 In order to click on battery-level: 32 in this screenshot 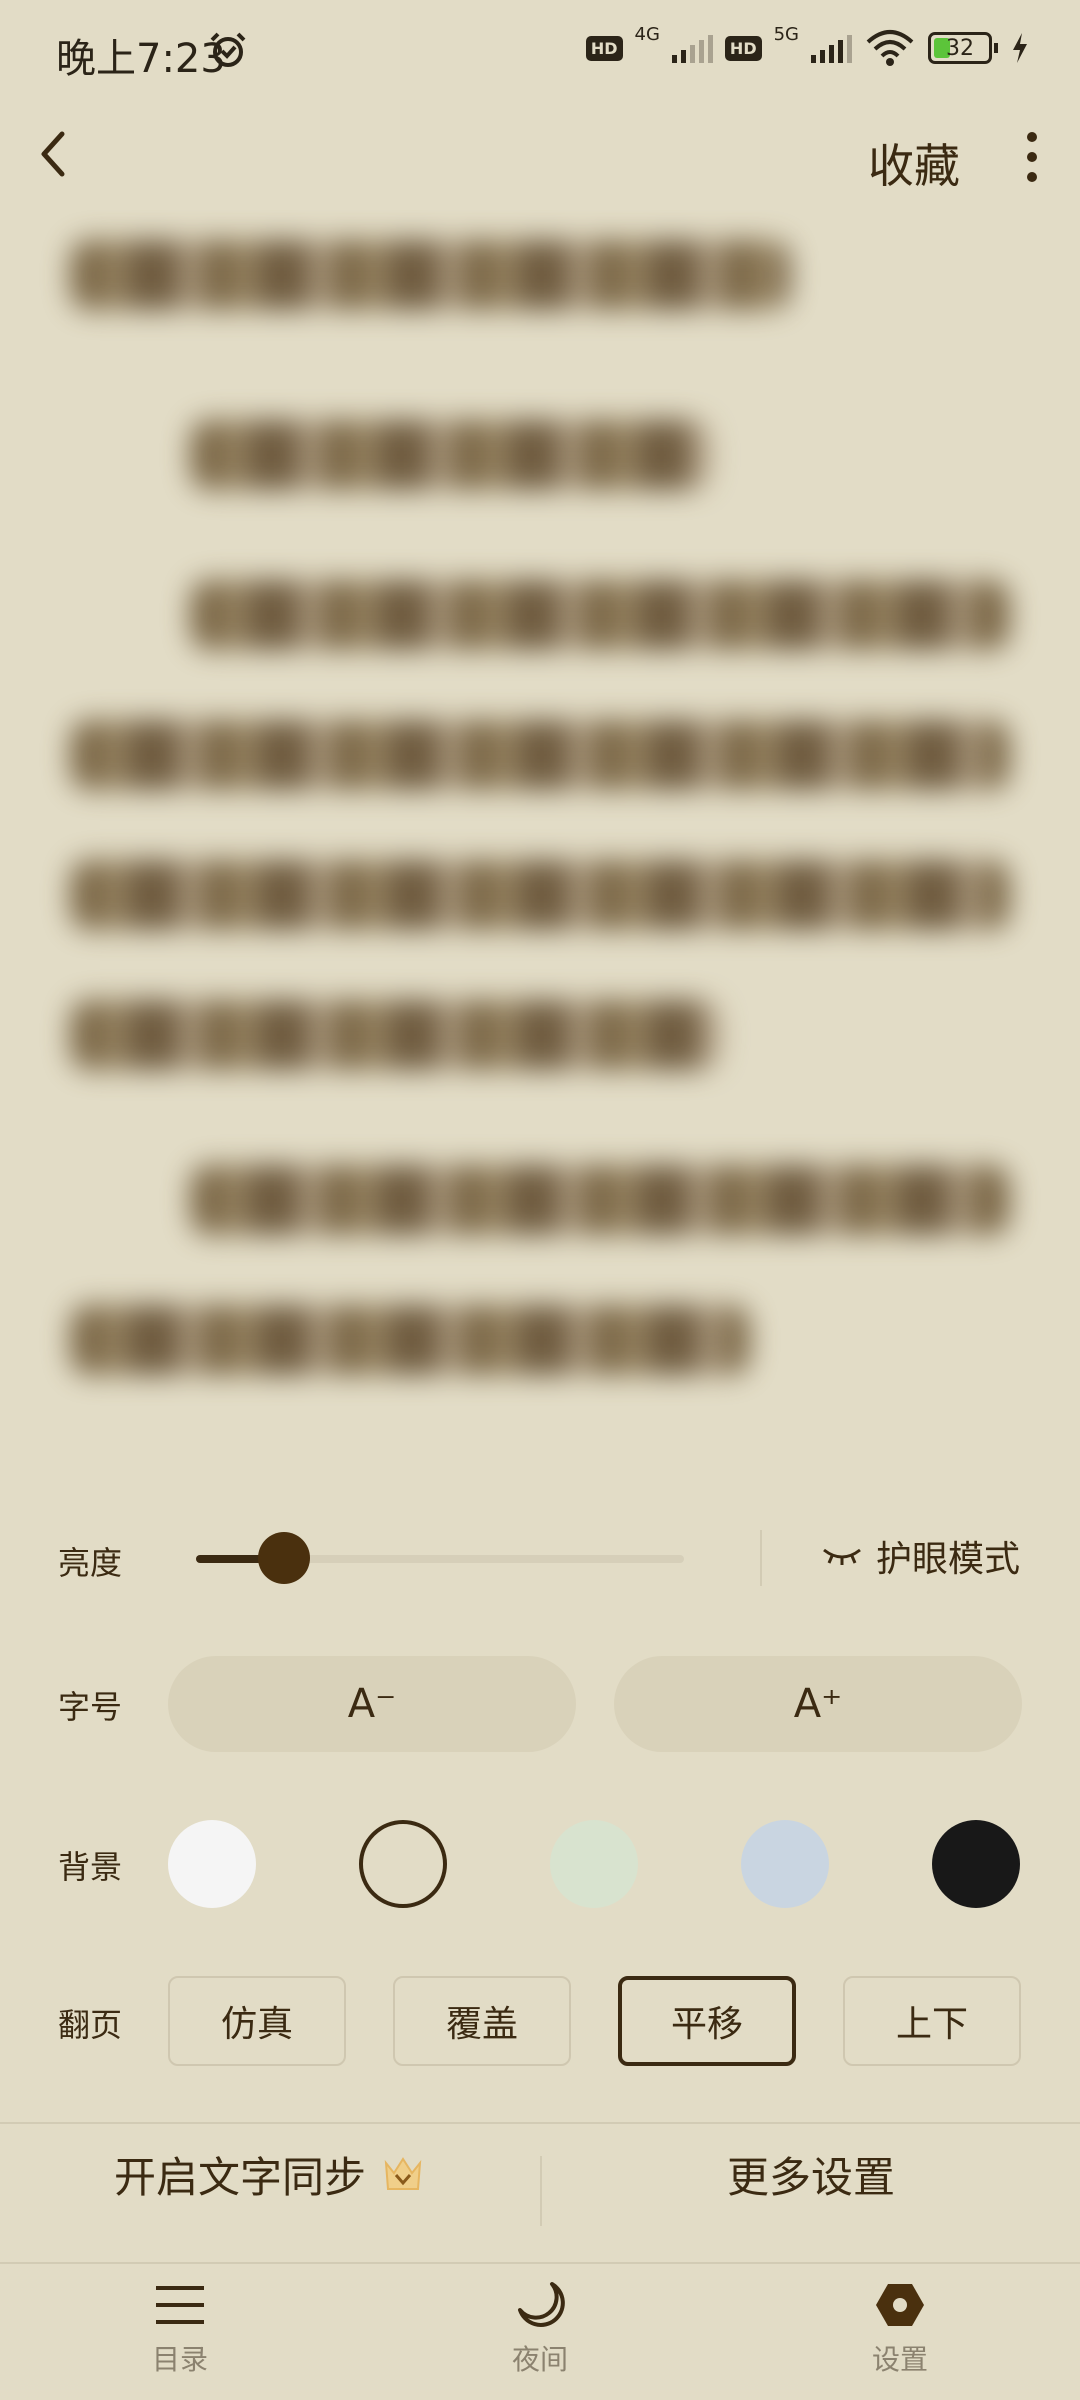, I will do `click(960, 48)`.